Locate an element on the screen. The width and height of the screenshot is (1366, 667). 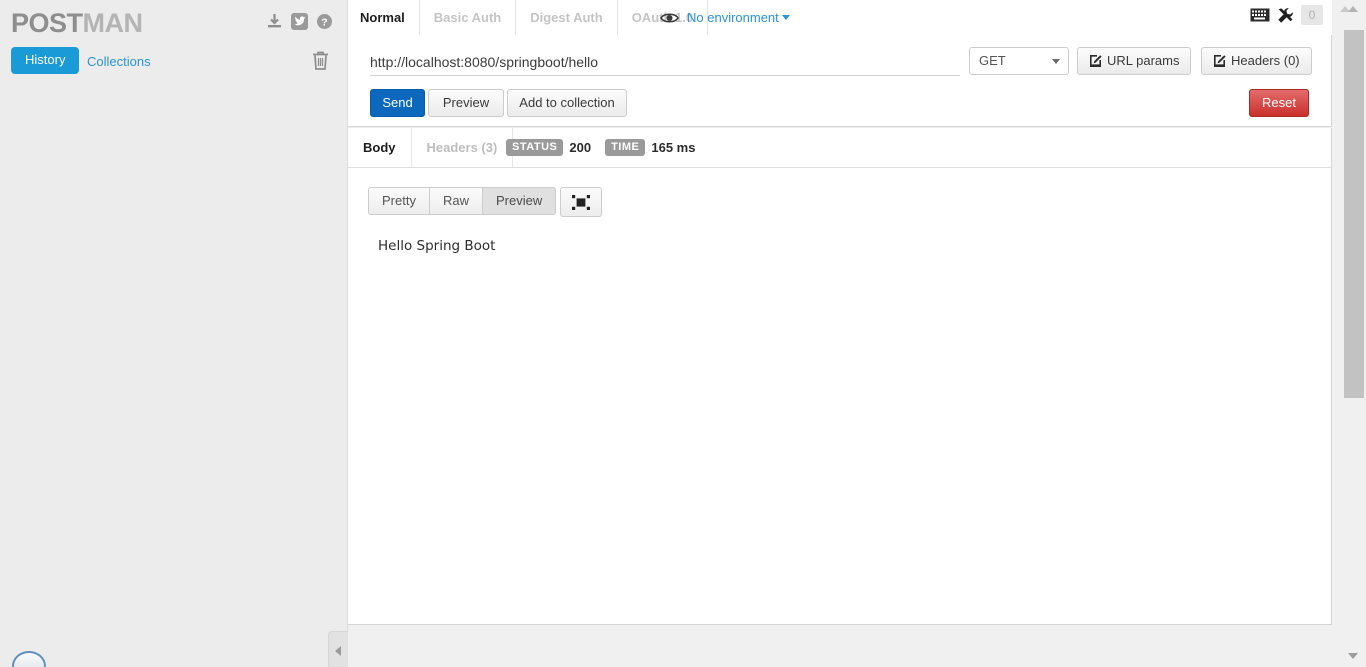
help-icon: ? is located at coordinates (324, 21).